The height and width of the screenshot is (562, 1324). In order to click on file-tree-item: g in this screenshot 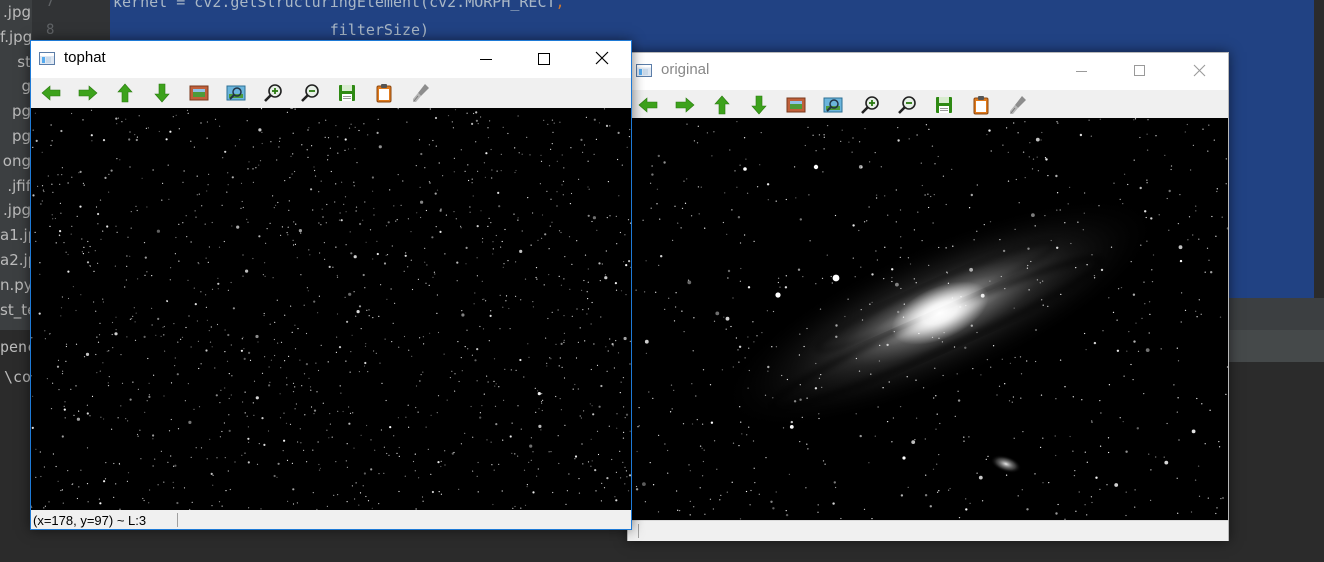, I will do `click(16, 86)`.